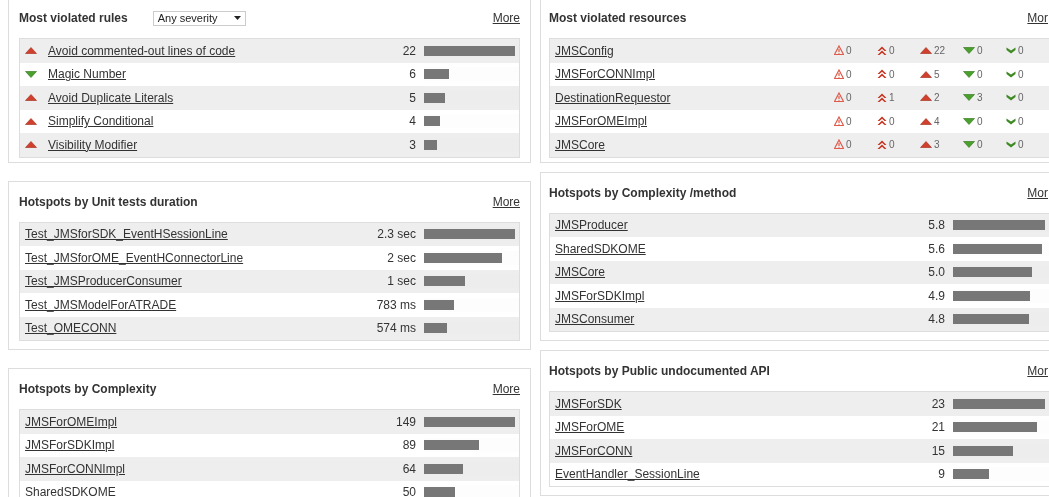 The height and width of the screenshot is (497, 1049). Describe the element at coordinates (142, 50) in the screenshot. I see `rule-link: Avoid commented-out lines of code` at that location.